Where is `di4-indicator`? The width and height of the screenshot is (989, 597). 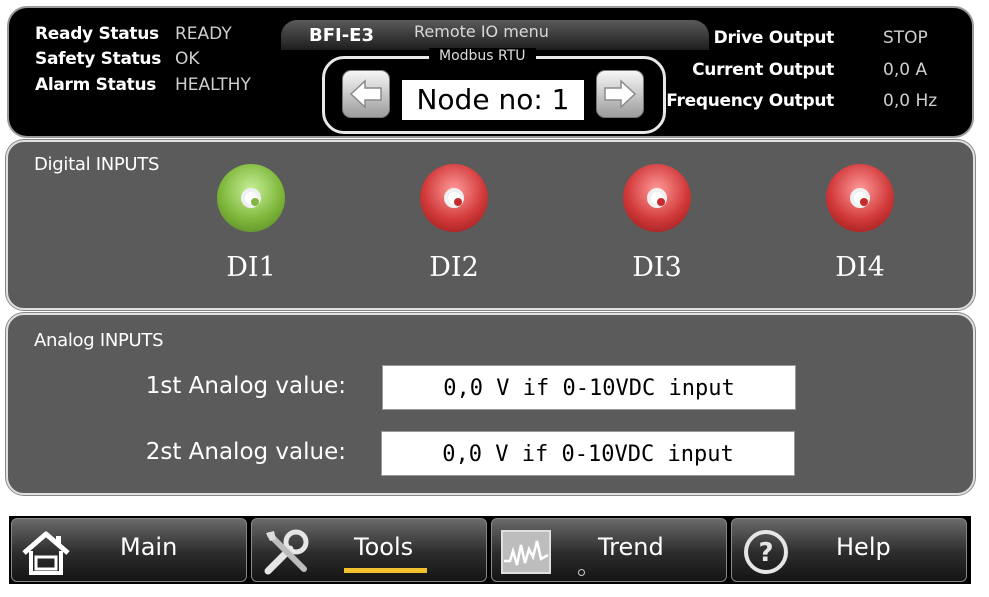 di4-indicator is located at coordinates (860, 198).